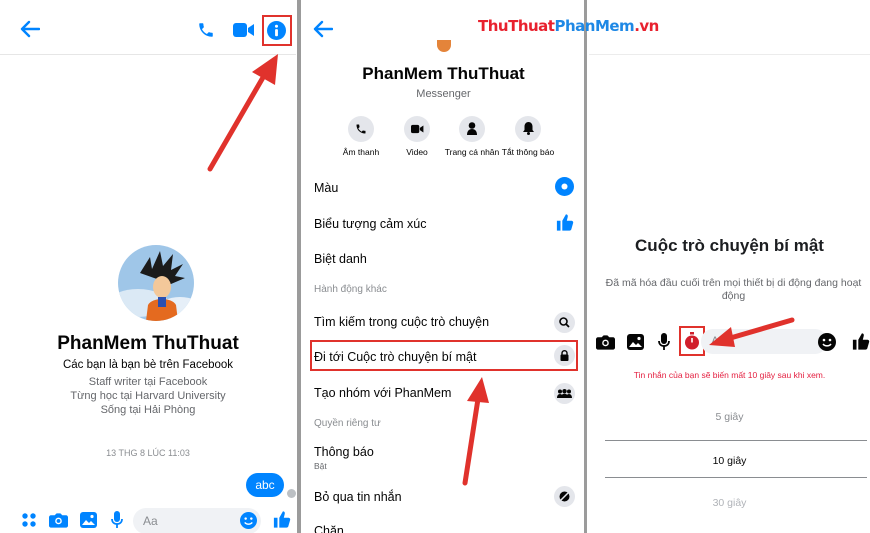  What do you see at coordinates (443, 73) in the screenshot?
I see `info-contact-name: PhanMem ThuThuat` at bounding box center [443, 73].